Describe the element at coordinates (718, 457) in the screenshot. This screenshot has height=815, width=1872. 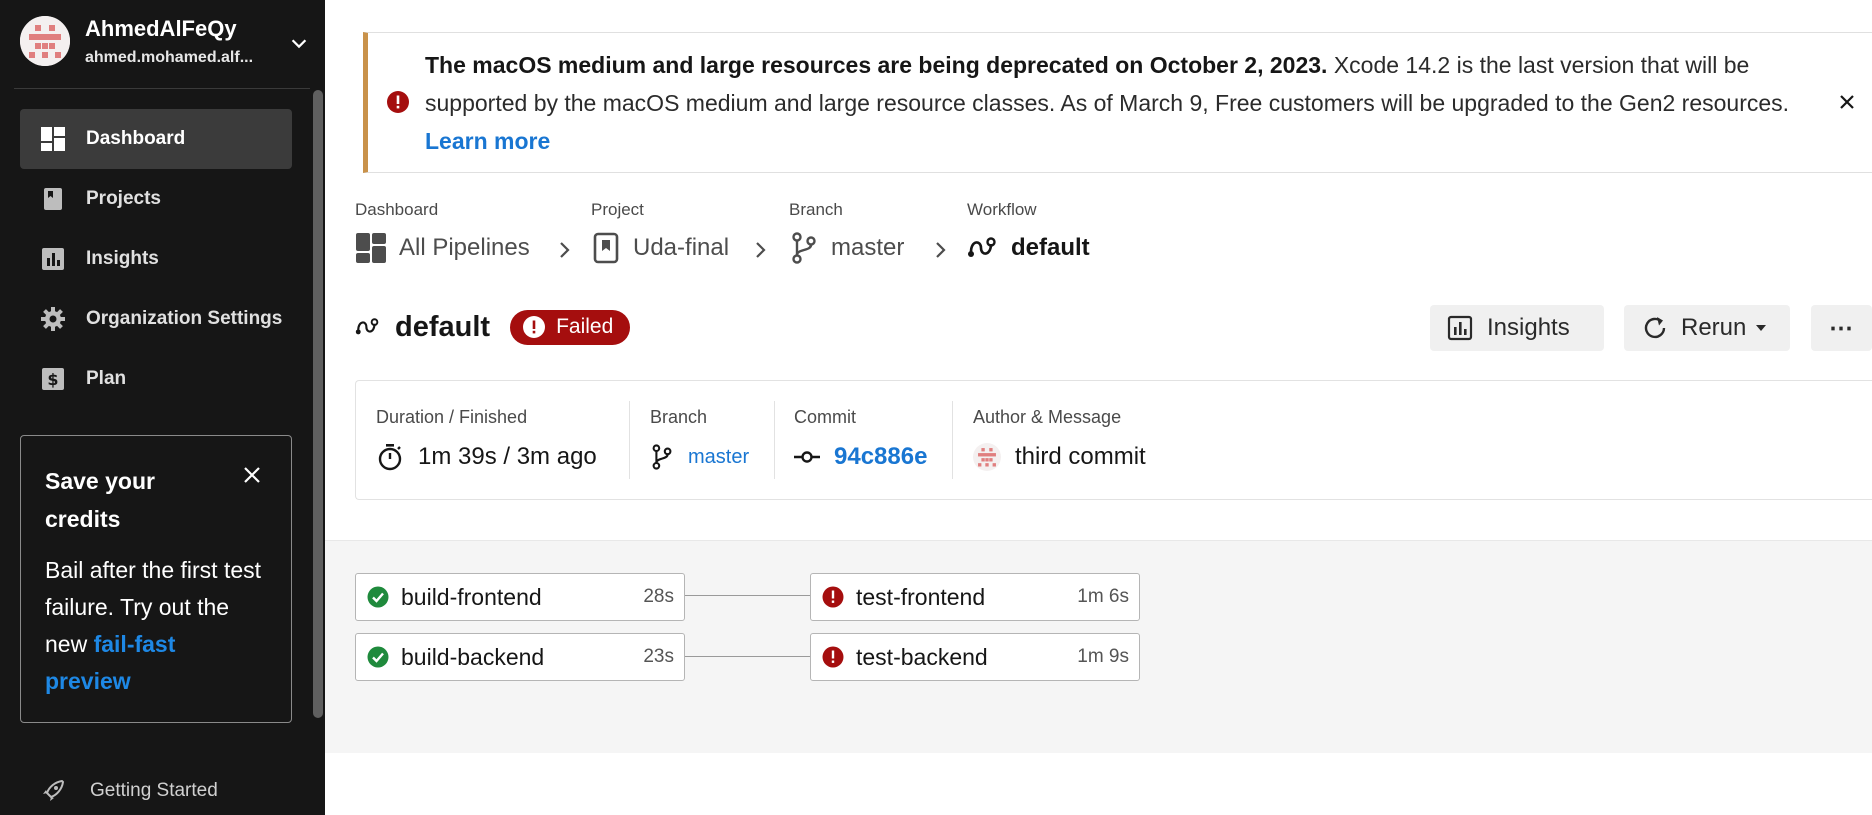
I see `branch-link: master` at that location.